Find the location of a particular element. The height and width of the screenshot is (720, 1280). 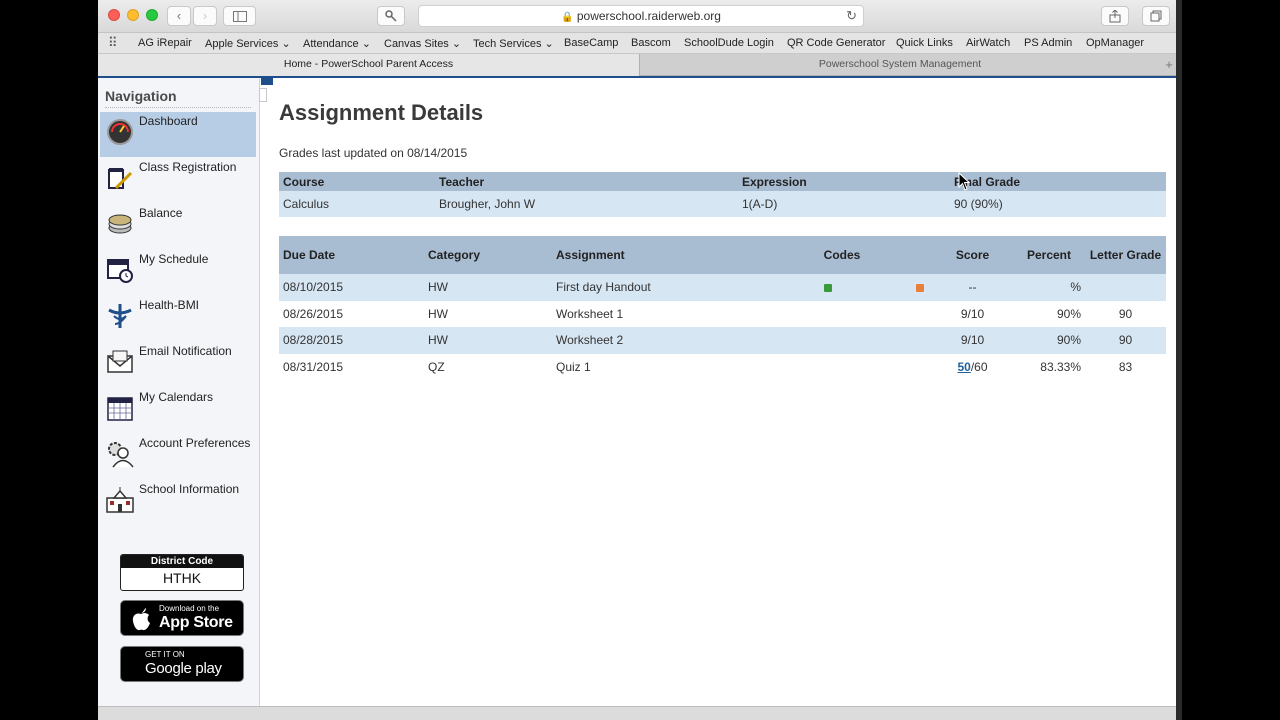

column-header: Course is located at coordinates (357, 181).